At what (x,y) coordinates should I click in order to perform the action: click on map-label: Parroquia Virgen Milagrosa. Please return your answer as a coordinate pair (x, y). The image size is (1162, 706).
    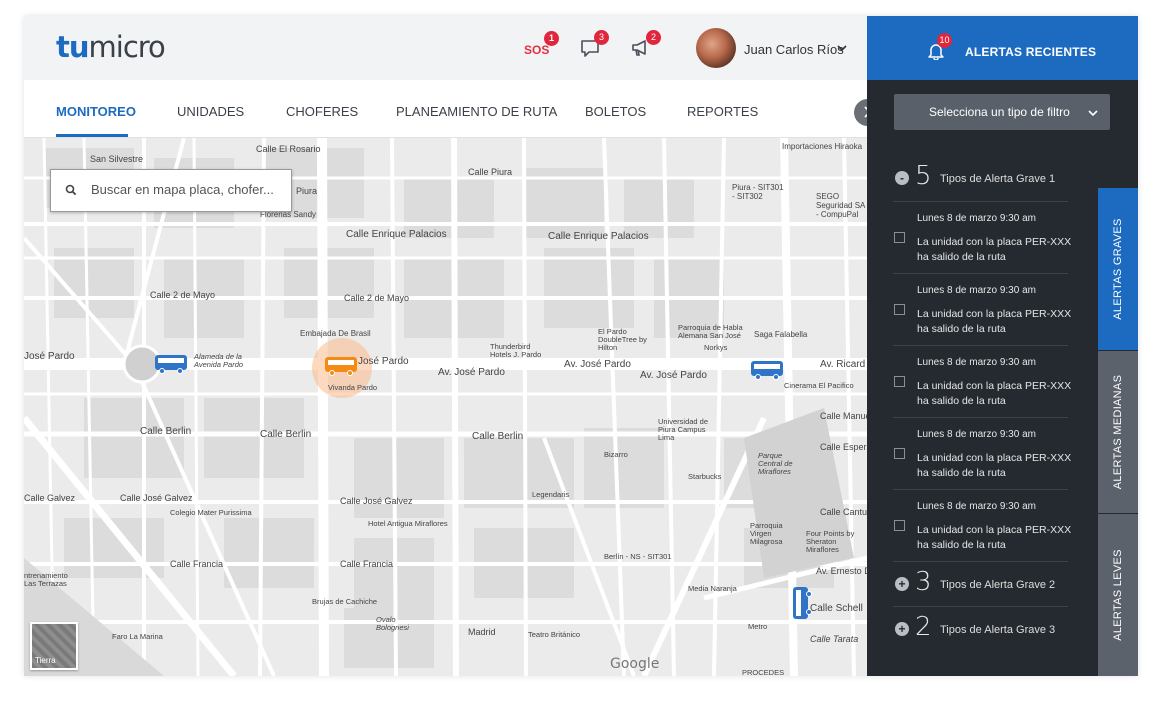
    Looking at the image, I should click on (766, 533).